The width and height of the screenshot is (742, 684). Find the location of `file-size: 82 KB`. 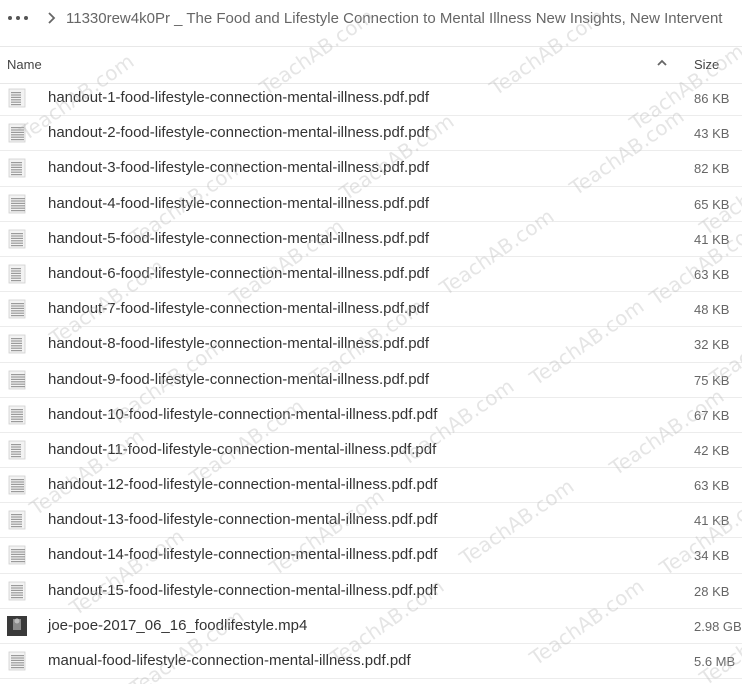

file-size: 82 KB is located at coordinates (712, 169).